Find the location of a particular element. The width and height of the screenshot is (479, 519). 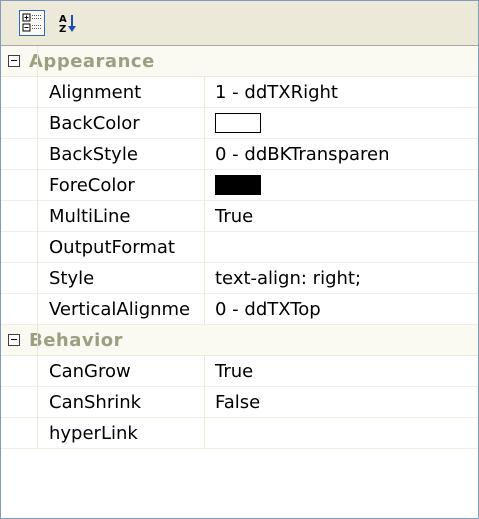

property-name: BackColor is located at coordinates (121, 123).